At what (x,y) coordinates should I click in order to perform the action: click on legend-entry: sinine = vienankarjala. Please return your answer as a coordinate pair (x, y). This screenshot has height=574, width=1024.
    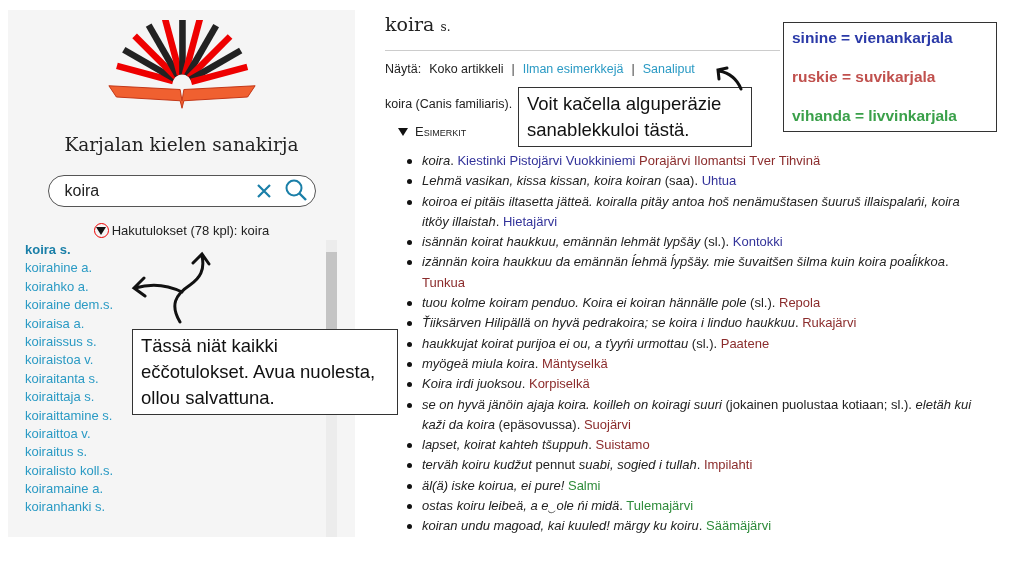
    Looking at the image, I should click on (873, 38).